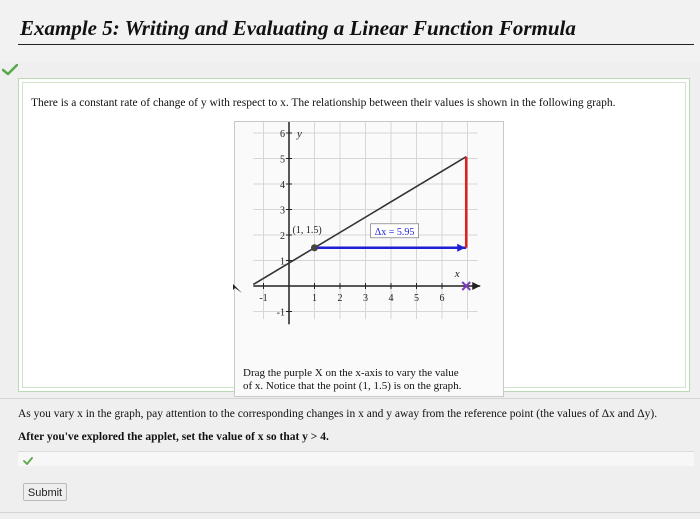  What do you see at coordinates (356, 458) in the screenshot?
I see `answer-status-bar` at bounding box center [356, 458].